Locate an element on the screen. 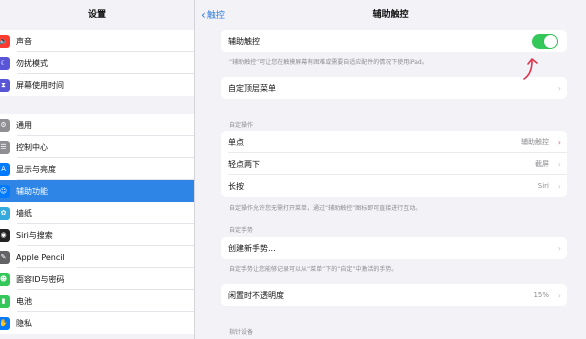 This screenshot has height=339, width=586. sidebar-item-label: 电池 is located at coordinates (24, 301).